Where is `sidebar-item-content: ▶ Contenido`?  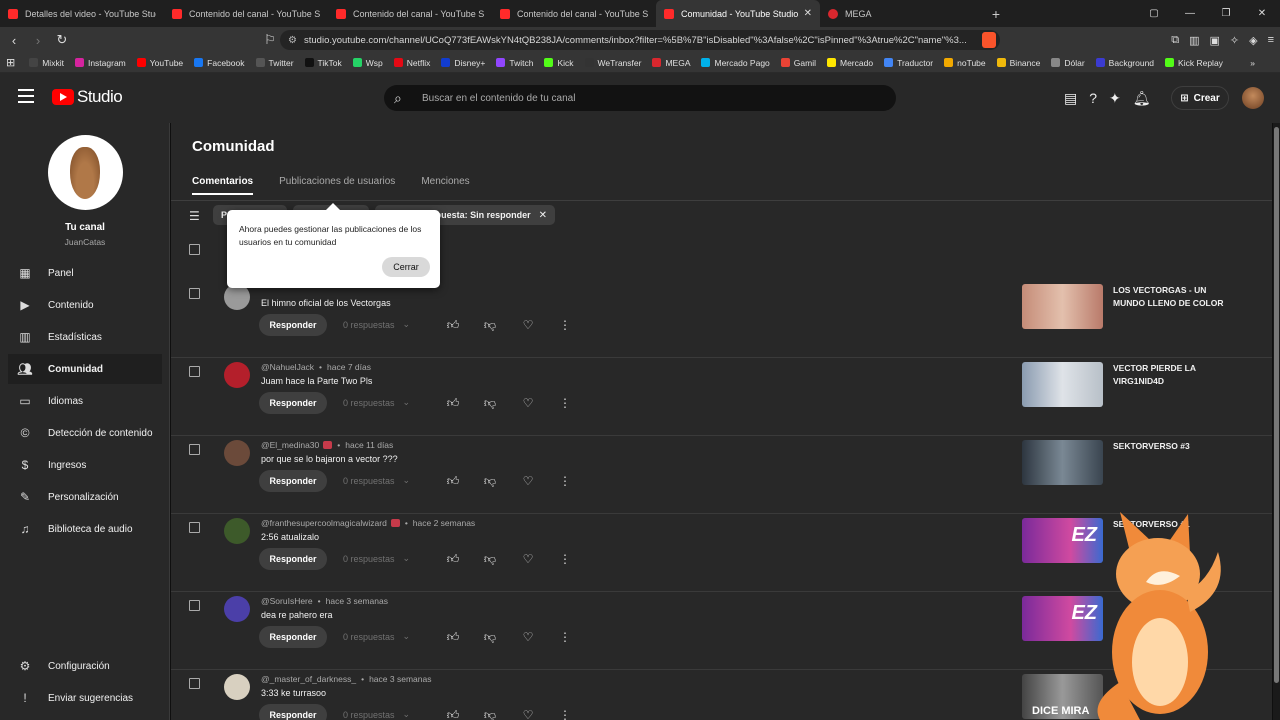
sidebar-item-content: ▶ Contenido is located at coordinates (85, 305).